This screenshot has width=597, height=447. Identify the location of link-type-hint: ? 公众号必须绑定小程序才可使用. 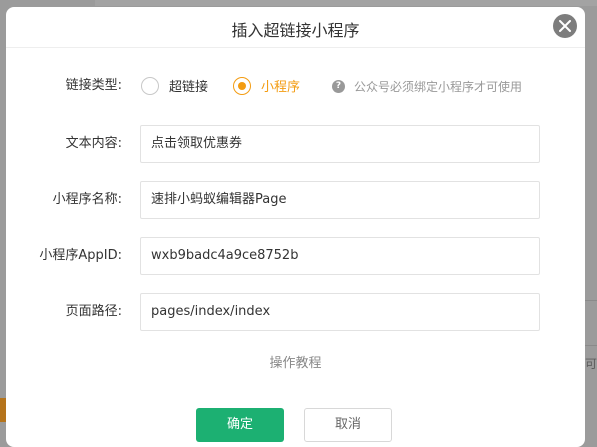
(427, 86).